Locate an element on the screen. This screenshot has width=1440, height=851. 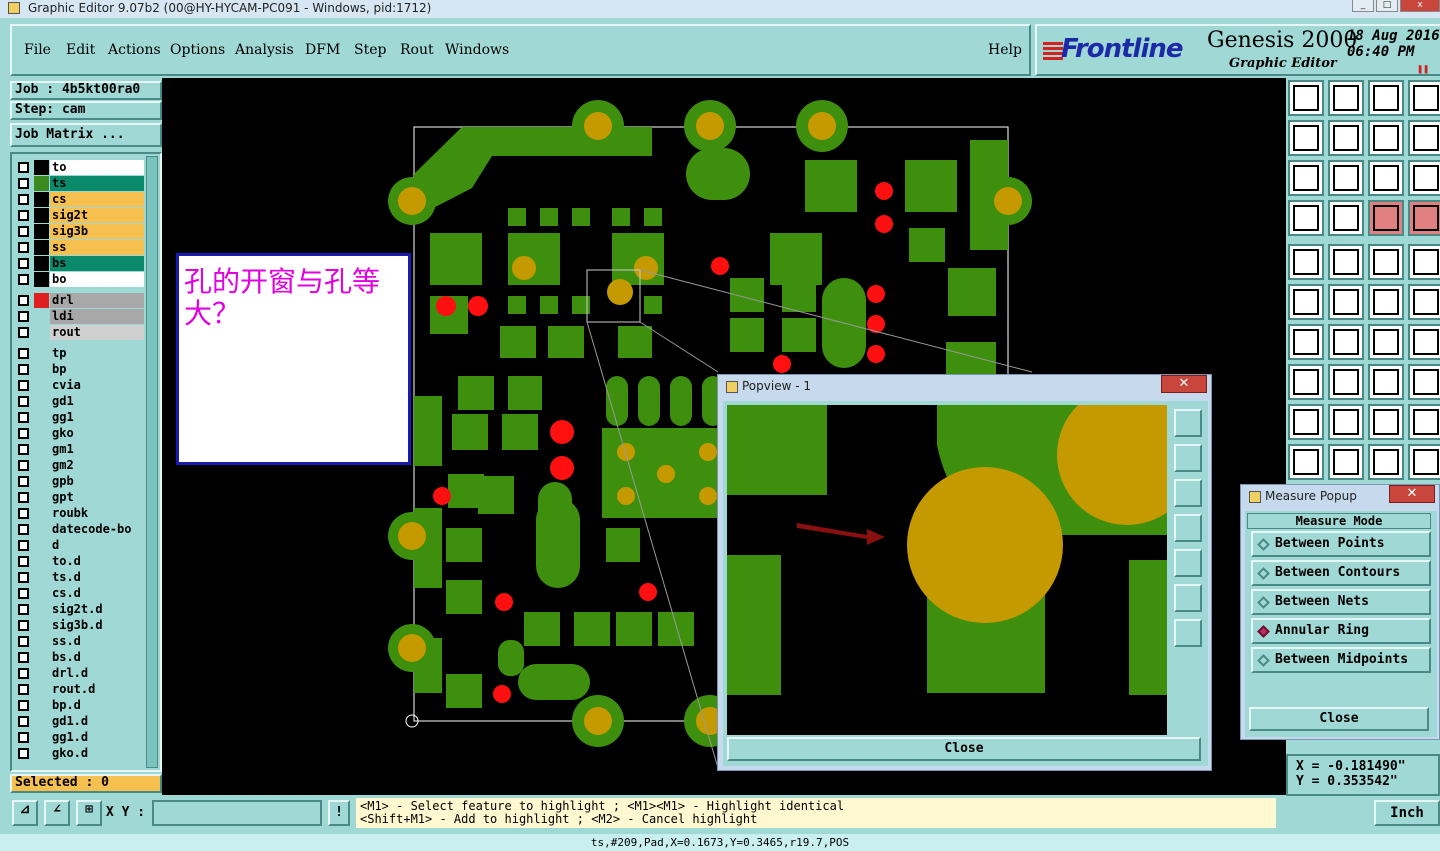
layer-row: gm1 is located at coordinates (80, 449).